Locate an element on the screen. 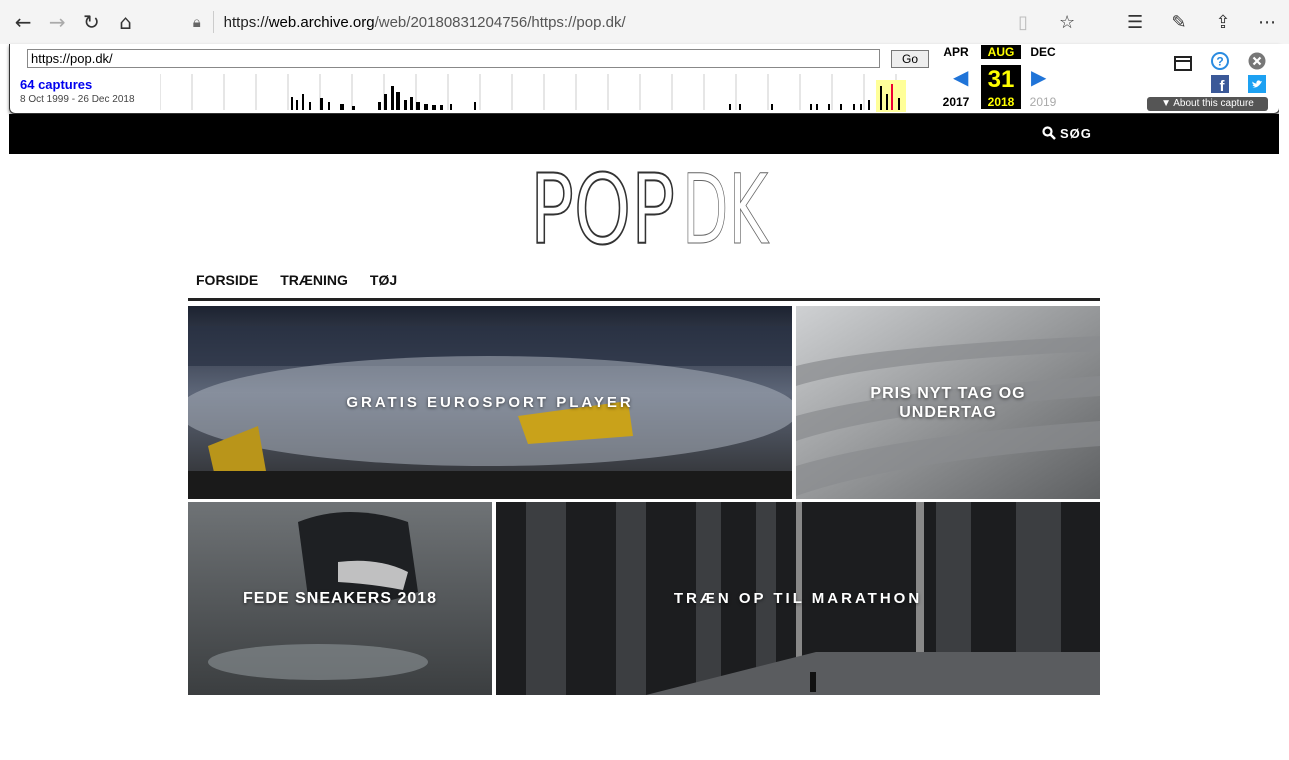 The width and height of the screenshot is (1289, 760). logo-dk-text: DK is located at coordinates (725, 208).